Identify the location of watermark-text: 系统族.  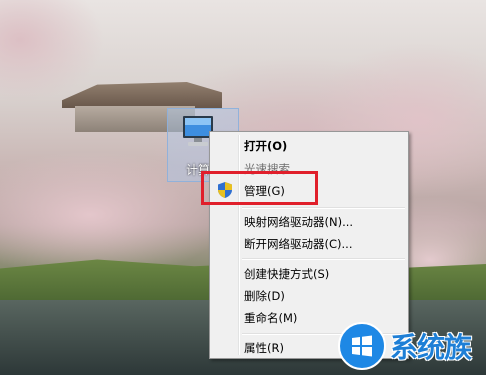
(431, 347).